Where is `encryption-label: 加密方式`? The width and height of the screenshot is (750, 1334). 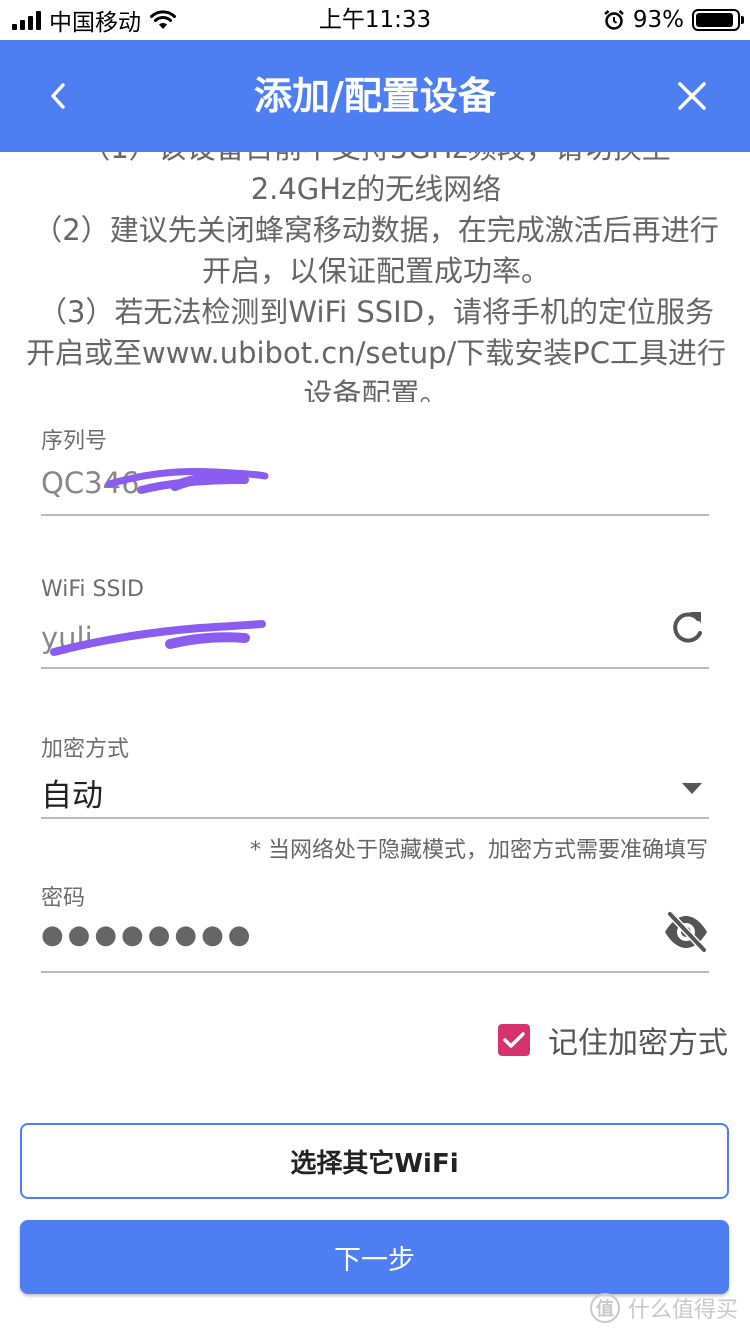 encryption-label: 加密方式 is located at coordinates (85, 749).